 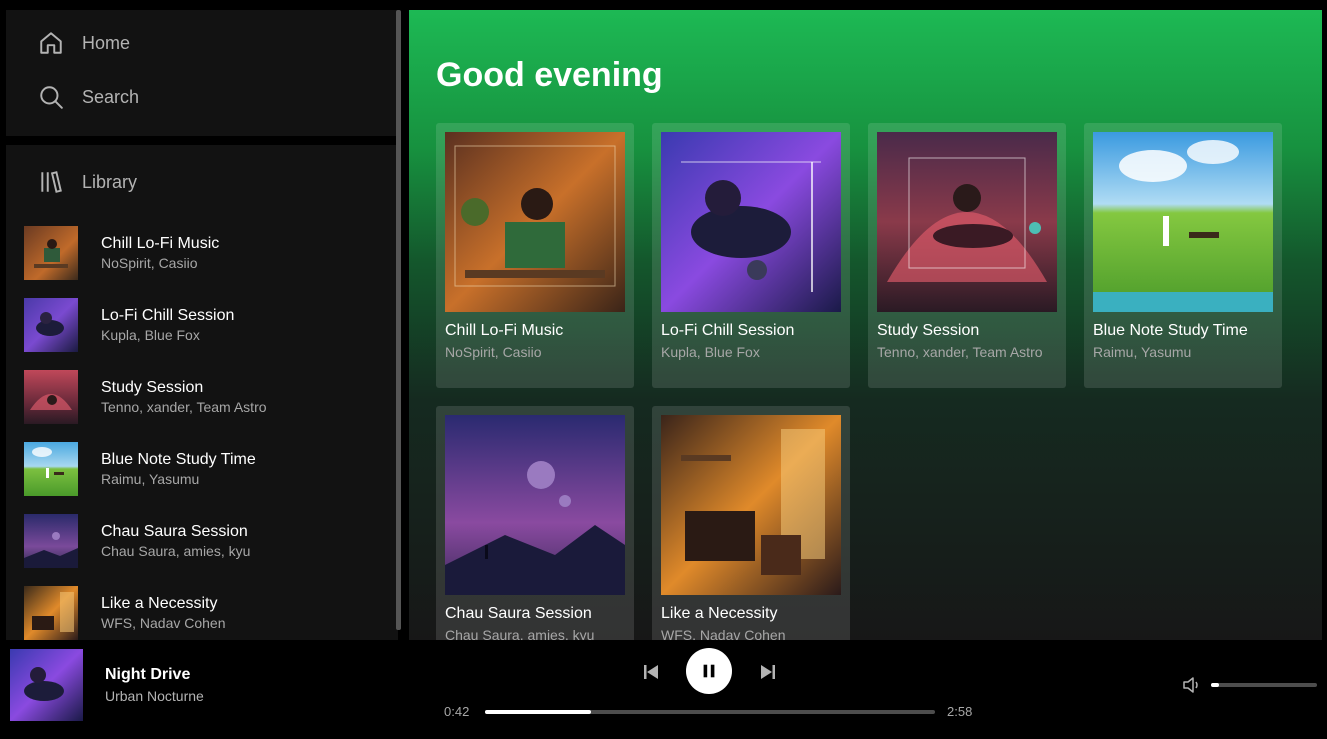 I want to click on library-item-title: Like a Necessity, so click(x=159, y=603).